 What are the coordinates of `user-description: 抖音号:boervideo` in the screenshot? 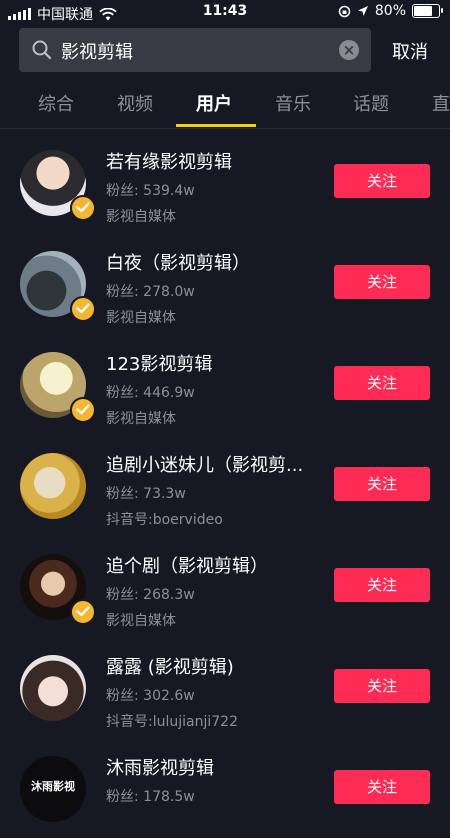 It's located at (164, 520).